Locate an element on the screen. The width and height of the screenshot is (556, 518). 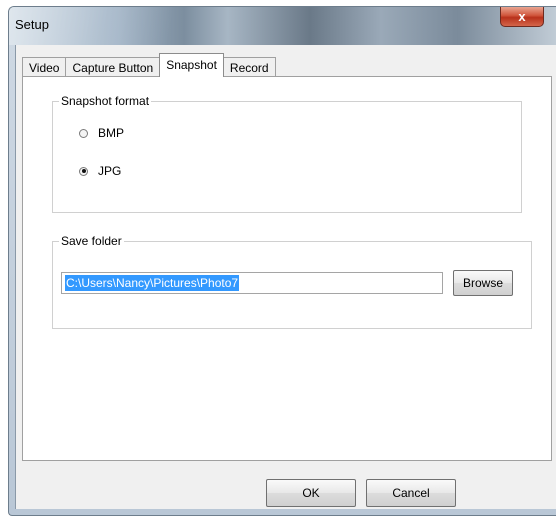
tab-video: Video is located at coordinates (44, 67).